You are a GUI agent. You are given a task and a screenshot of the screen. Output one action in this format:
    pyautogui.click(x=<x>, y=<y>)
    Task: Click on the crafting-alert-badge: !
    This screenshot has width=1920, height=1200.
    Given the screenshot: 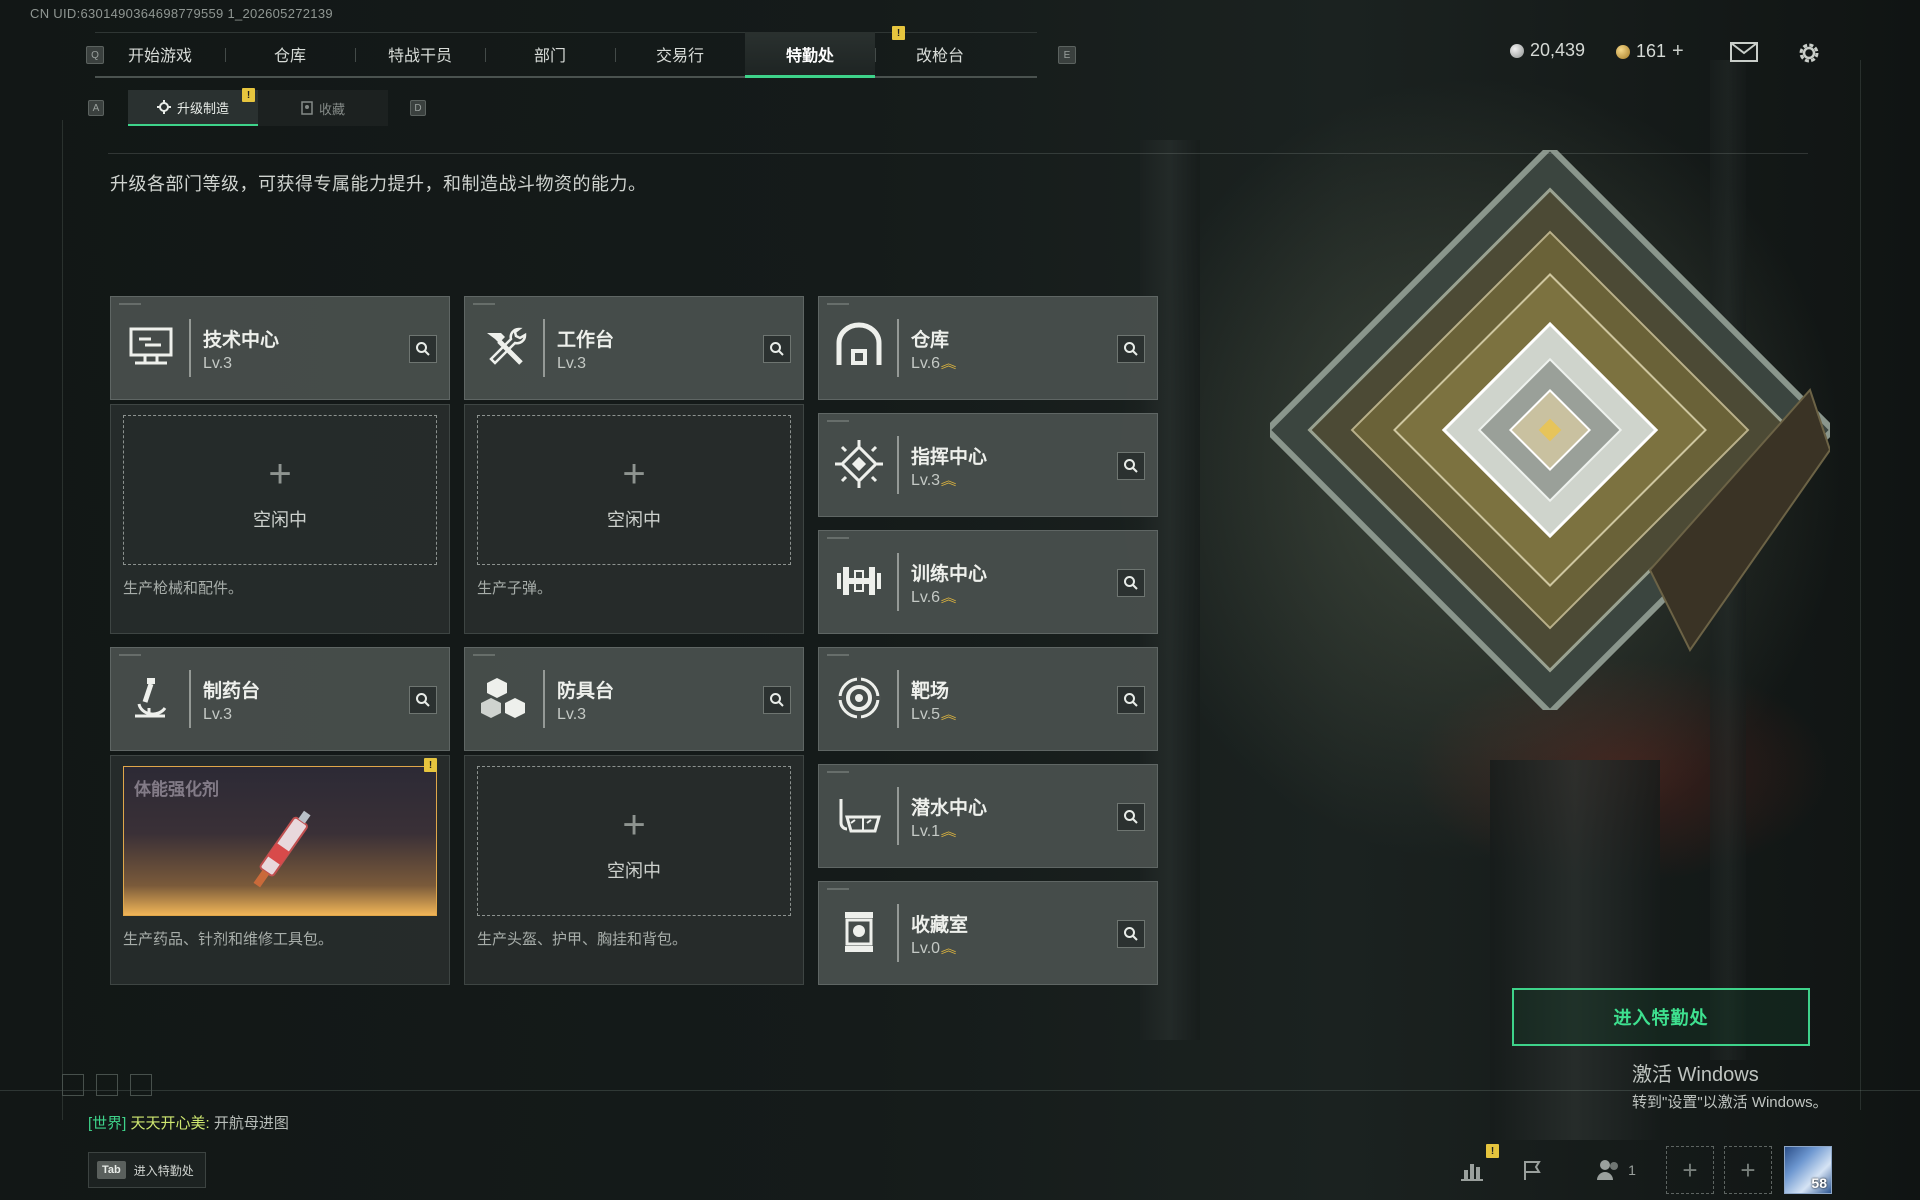 What is the action you would take?
    pyautogui.click(x=430, y=765)
    